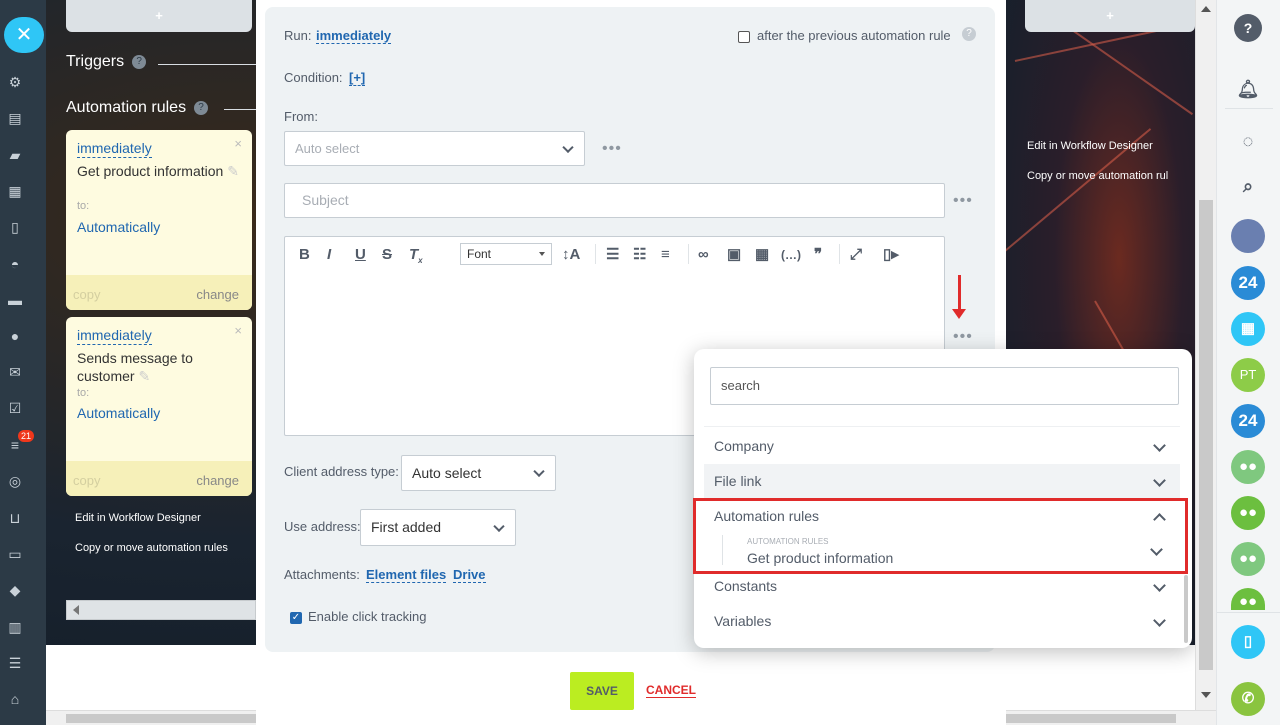 The height and width of the screenshot is (725, 1280). Describe the element at coordinates (942, 621) in the screenshot. I see `menu-item-variables: Variables` at that location.